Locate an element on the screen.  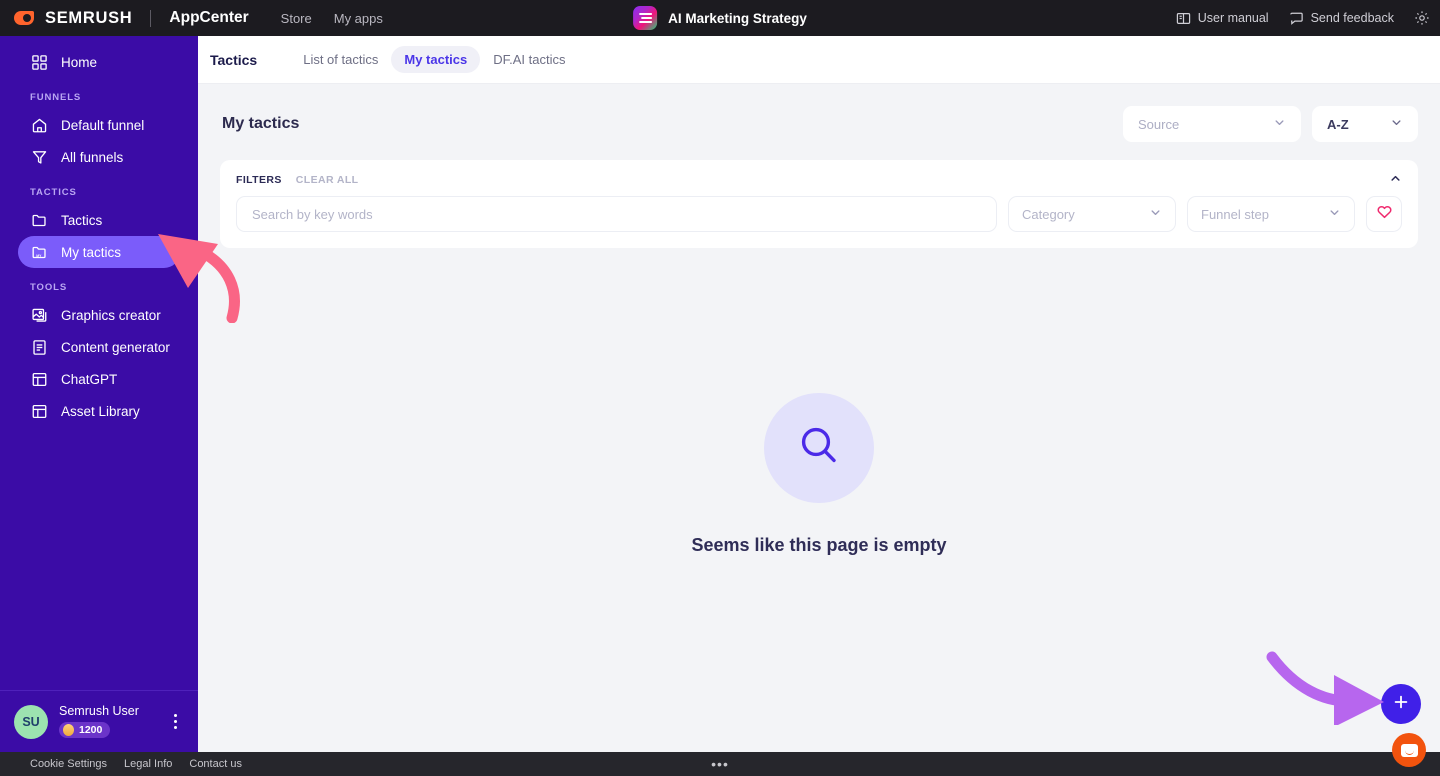
sidebar-item-content-generator: Content generator is located at coordinates (99, 347).